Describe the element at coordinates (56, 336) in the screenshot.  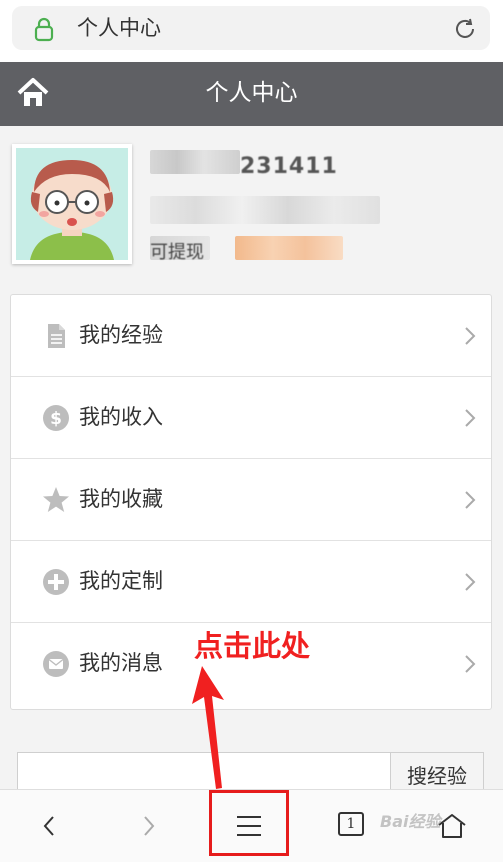
I see `document-icon` at that location.